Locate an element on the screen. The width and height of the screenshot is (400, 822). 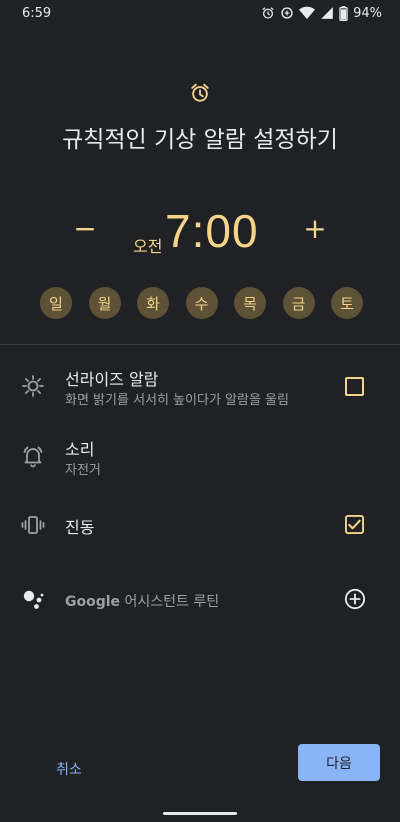
google-brand-text: Google is located at coordinates (93, 602).